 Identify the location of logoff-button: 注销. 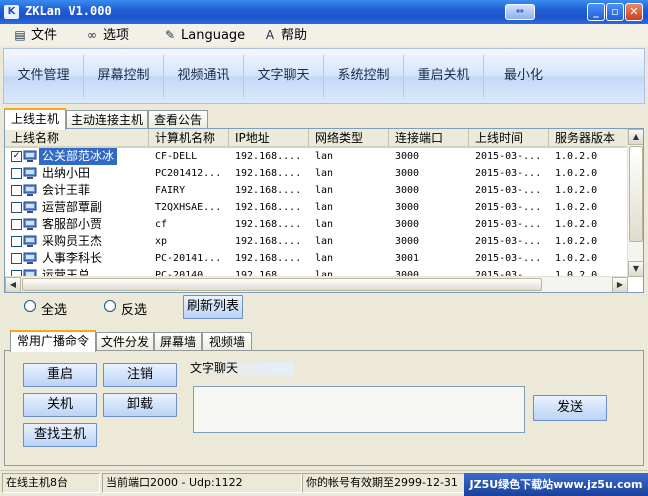
(140, 375).